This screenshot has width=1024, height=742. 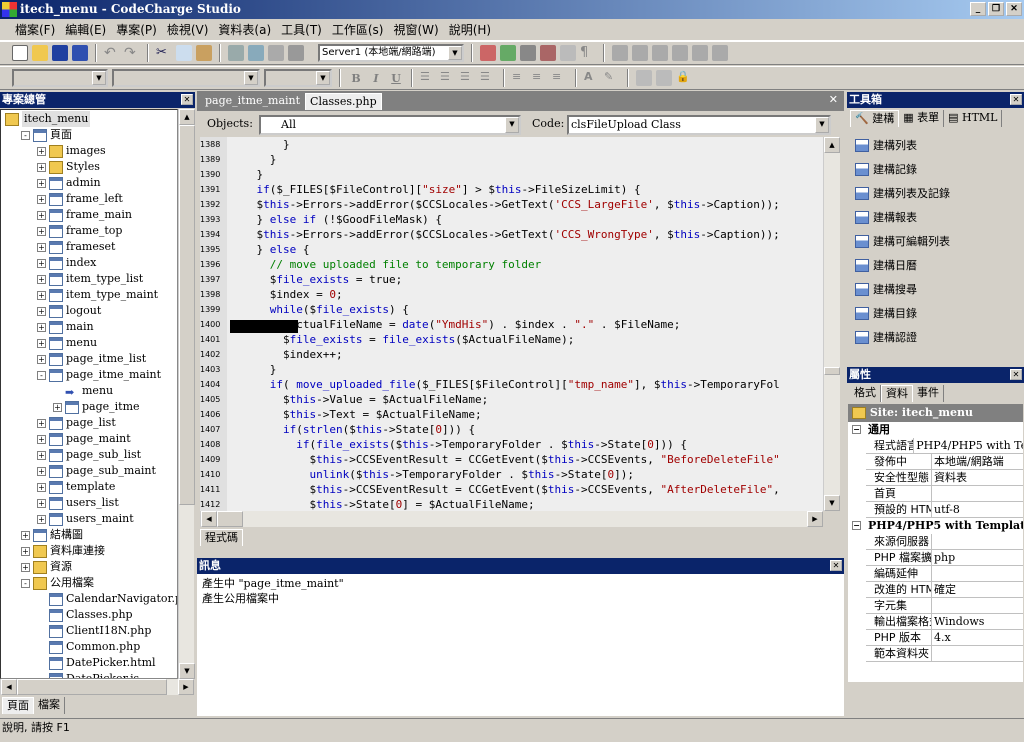 I want to click on tab-format: 格式, so click(x=865, y=393).